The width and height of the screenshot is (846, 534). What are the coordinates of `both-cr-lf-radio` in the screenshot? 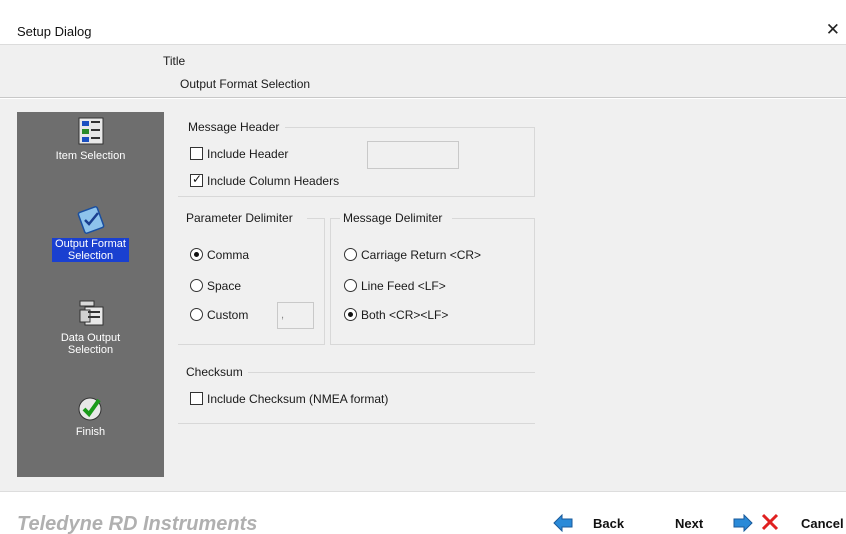 It's located at (350, 314).